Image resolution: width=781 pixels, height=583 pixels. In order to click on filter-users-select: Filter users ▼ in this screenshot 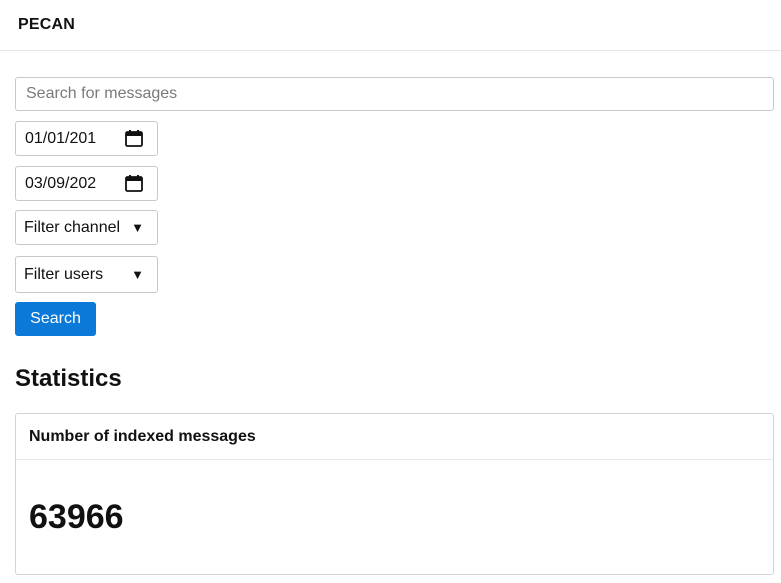, I will do `click(86, 274)`.